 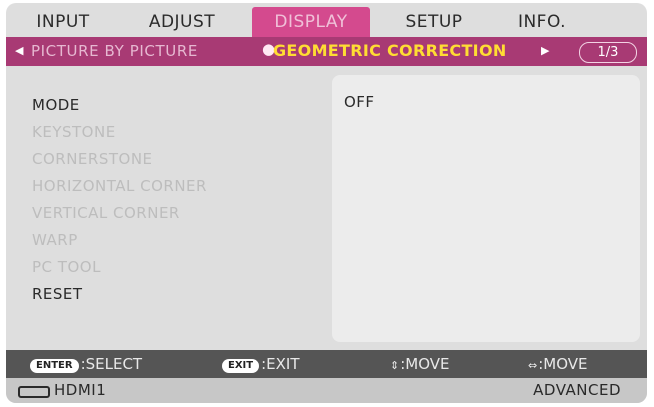 I want to click on status-bar: HDMI1 ADVANCED, so click(x=326, y=390).